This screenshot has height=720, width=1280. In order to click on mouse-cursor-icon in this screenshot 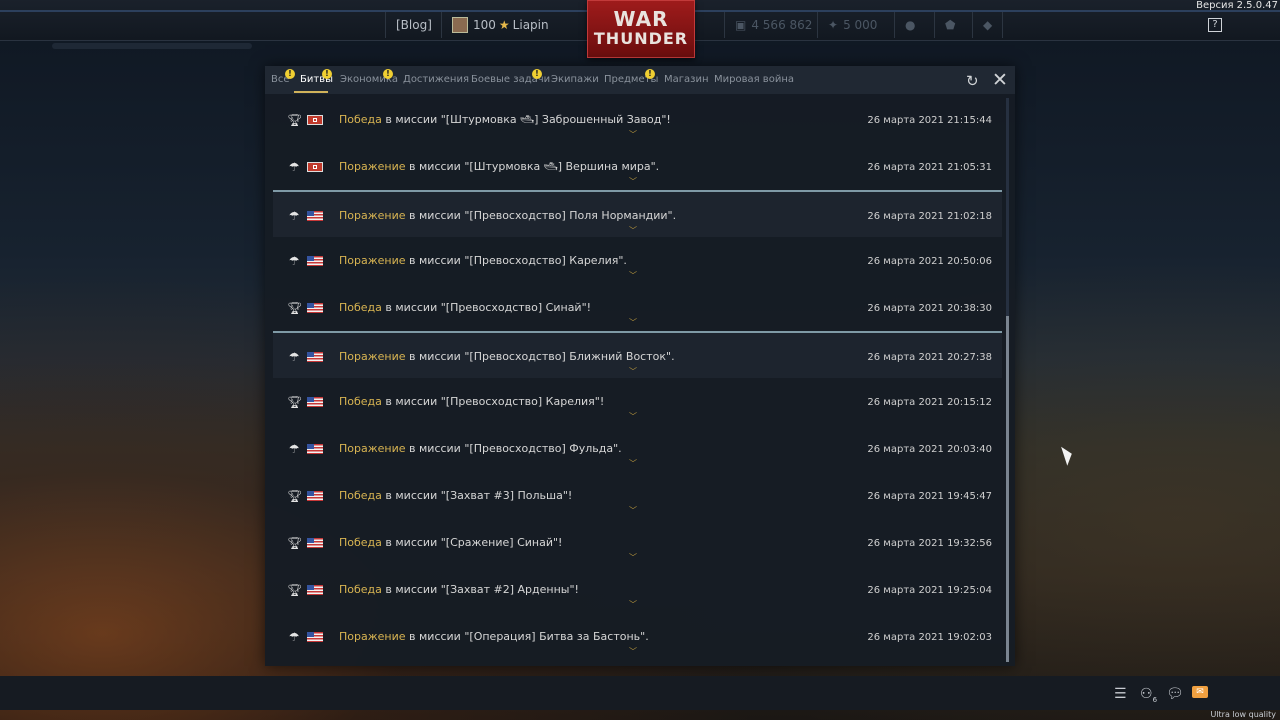, I will do `click(1068, 455)`.